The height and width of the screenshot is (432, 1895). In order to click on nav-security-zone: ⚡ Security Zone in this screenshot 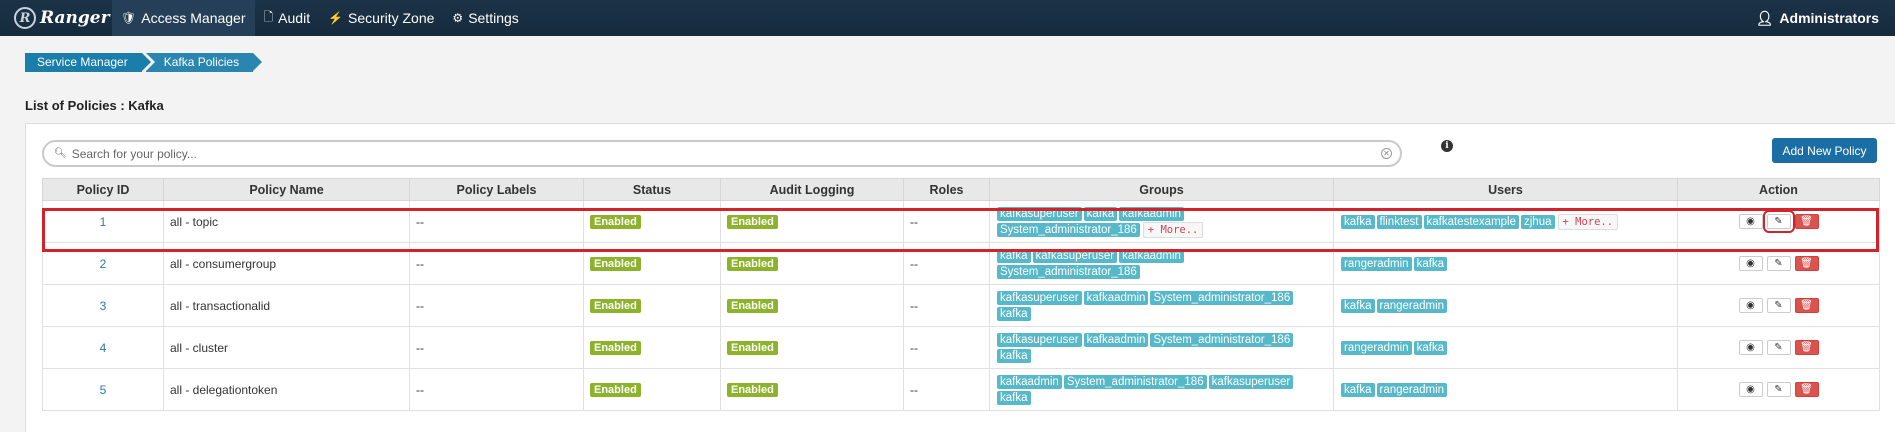, I will do `click(381, 18)`.